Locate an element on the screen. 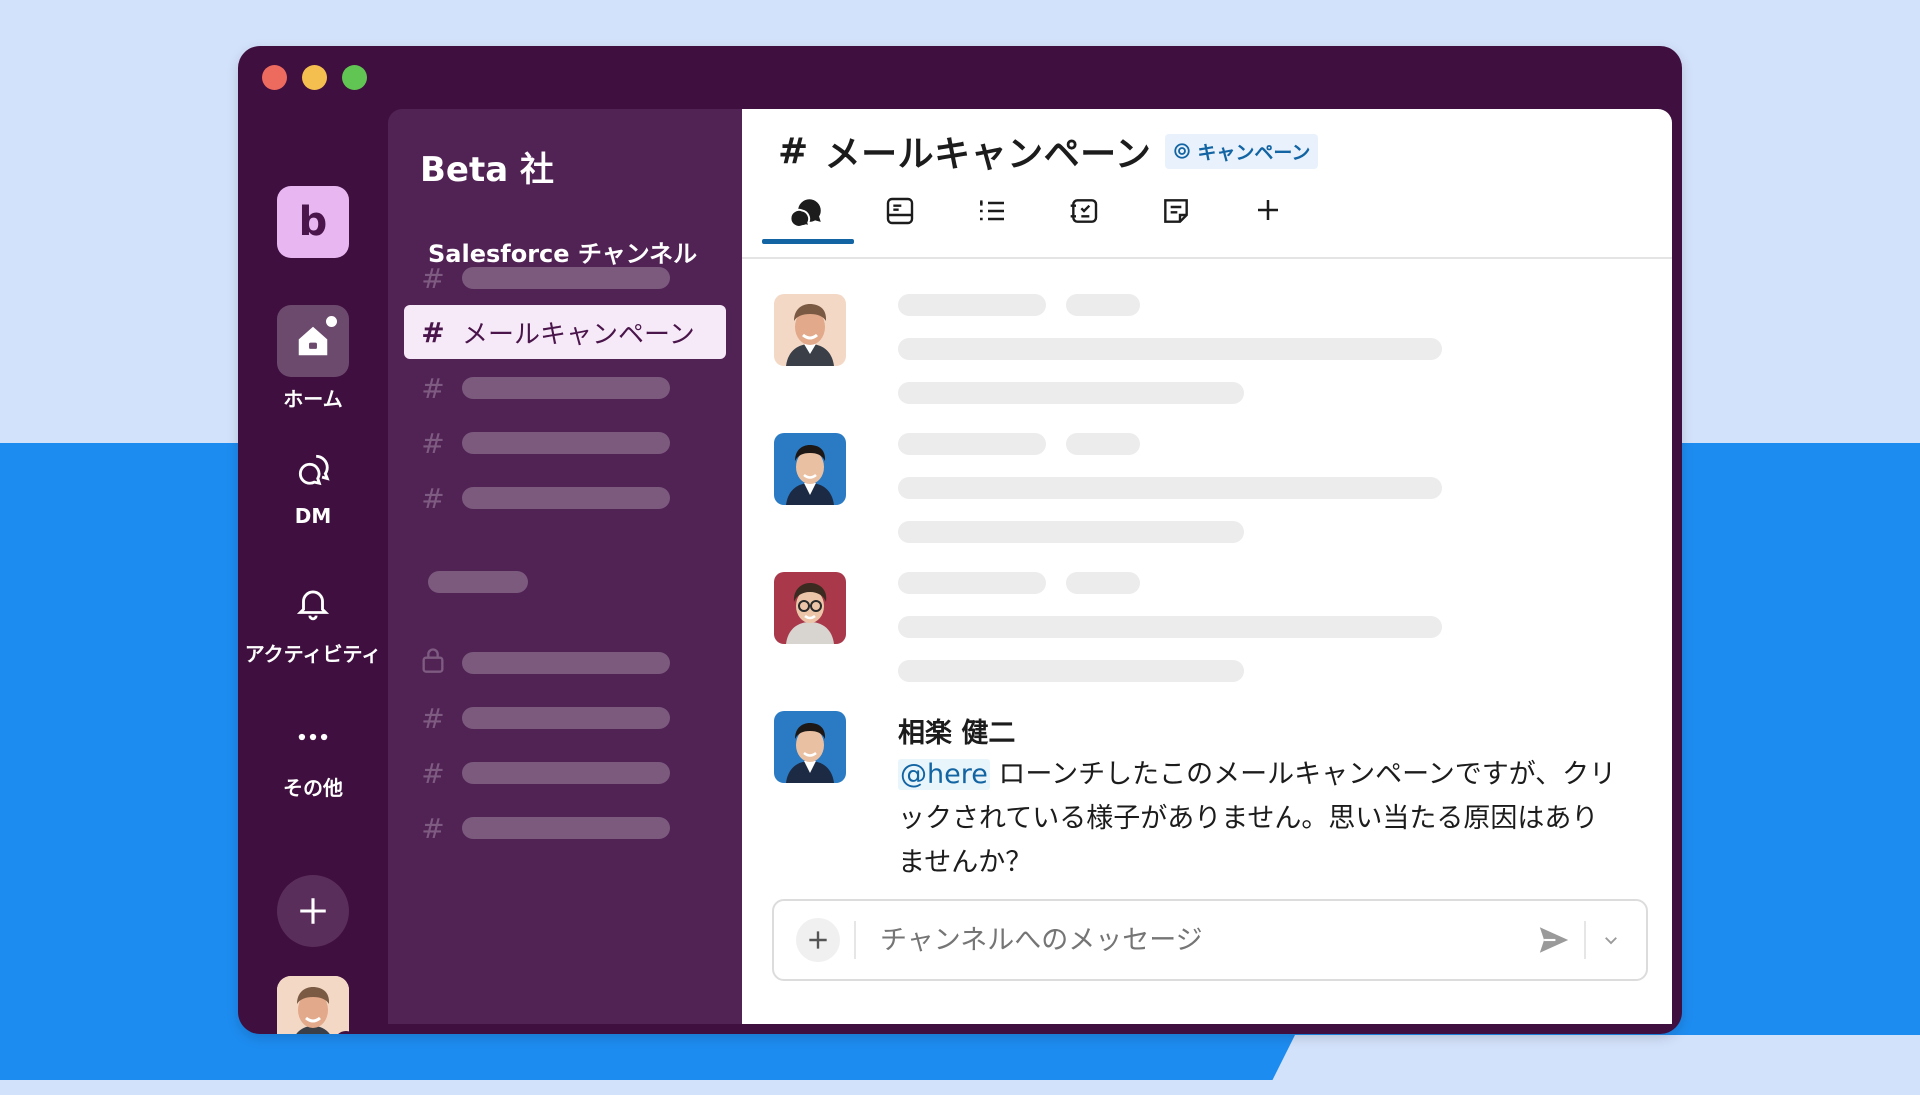 The height and width of the screenshot is (1095, 1920). tab-workflow is located at coordinates (1084, 219).